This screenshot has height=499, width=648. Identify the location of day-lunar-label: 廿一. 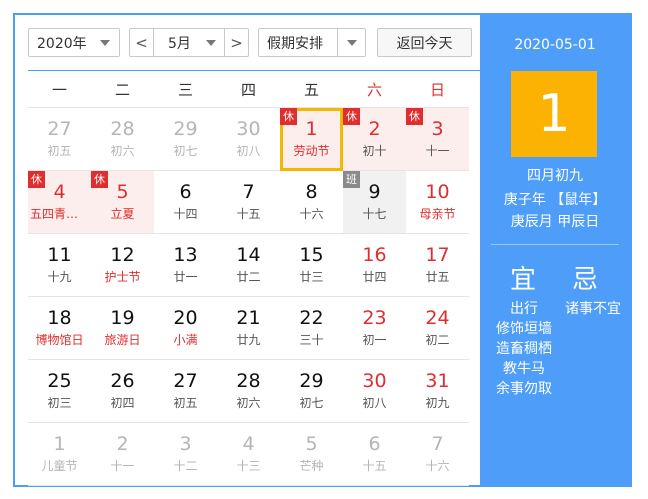
(185, 277).